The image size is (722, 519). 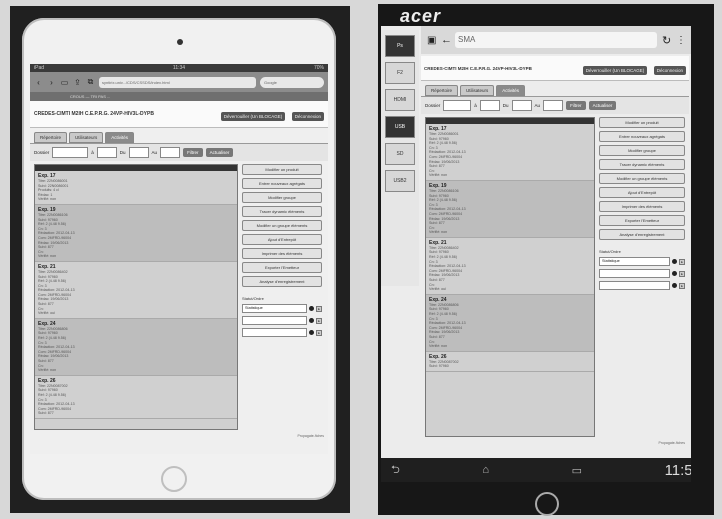 What do you see at coordinates (485, 470) in the screenshot?
I see `home-nav-icon: ⌂` at bounding box center [485, 470].